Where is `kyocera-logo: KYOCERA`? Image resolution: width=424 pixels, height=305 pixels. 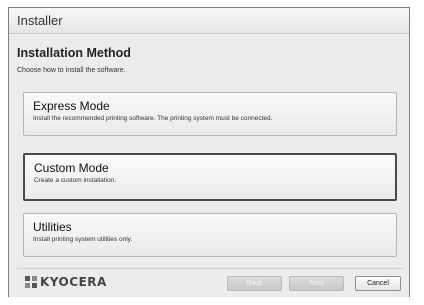 kyocera-logo: KYOCERA is located at coordinates (66, 282).